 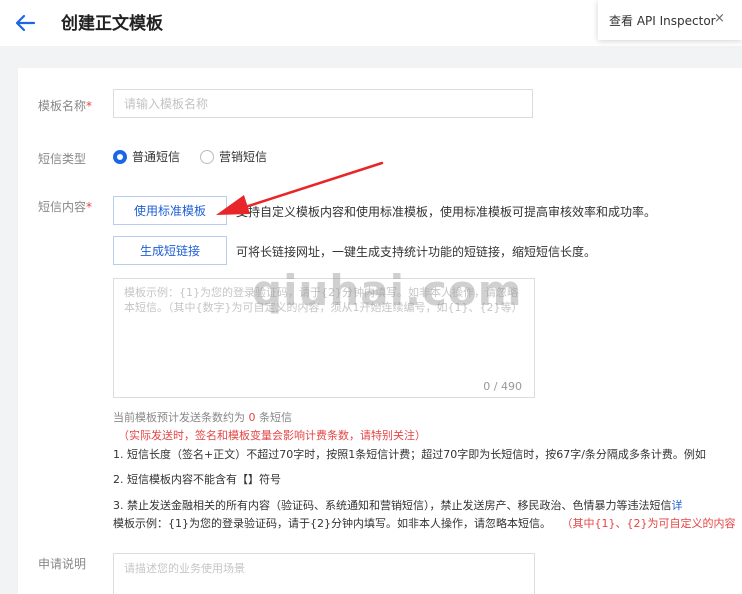 What do you see at coordinates (112, 24) in the screenshot?
I see `page-title: 创建正文模板` at bounding box center [112, 24].